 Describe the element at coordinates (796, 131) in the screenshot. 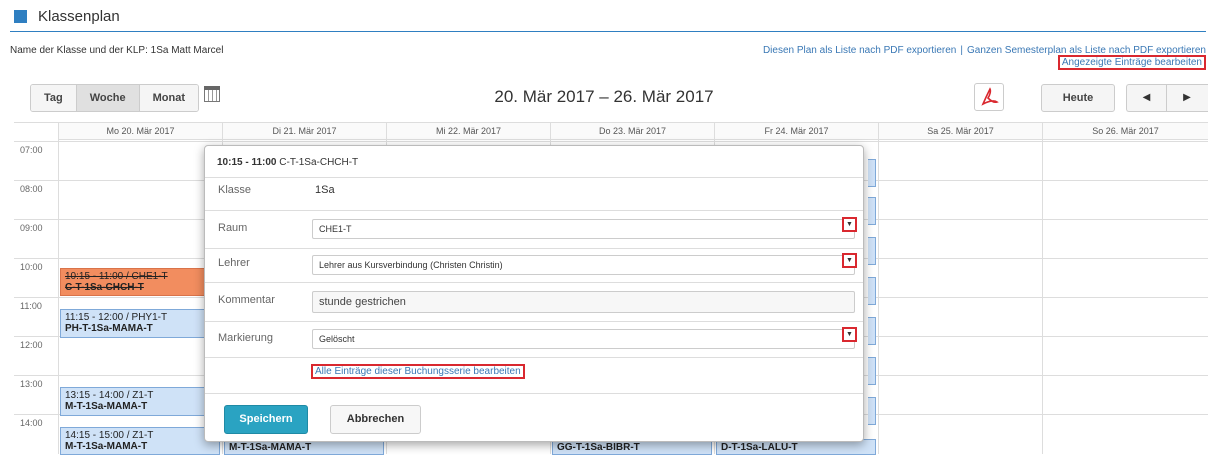

I see `day-header: Fr 24. Mär 2017` at that location.